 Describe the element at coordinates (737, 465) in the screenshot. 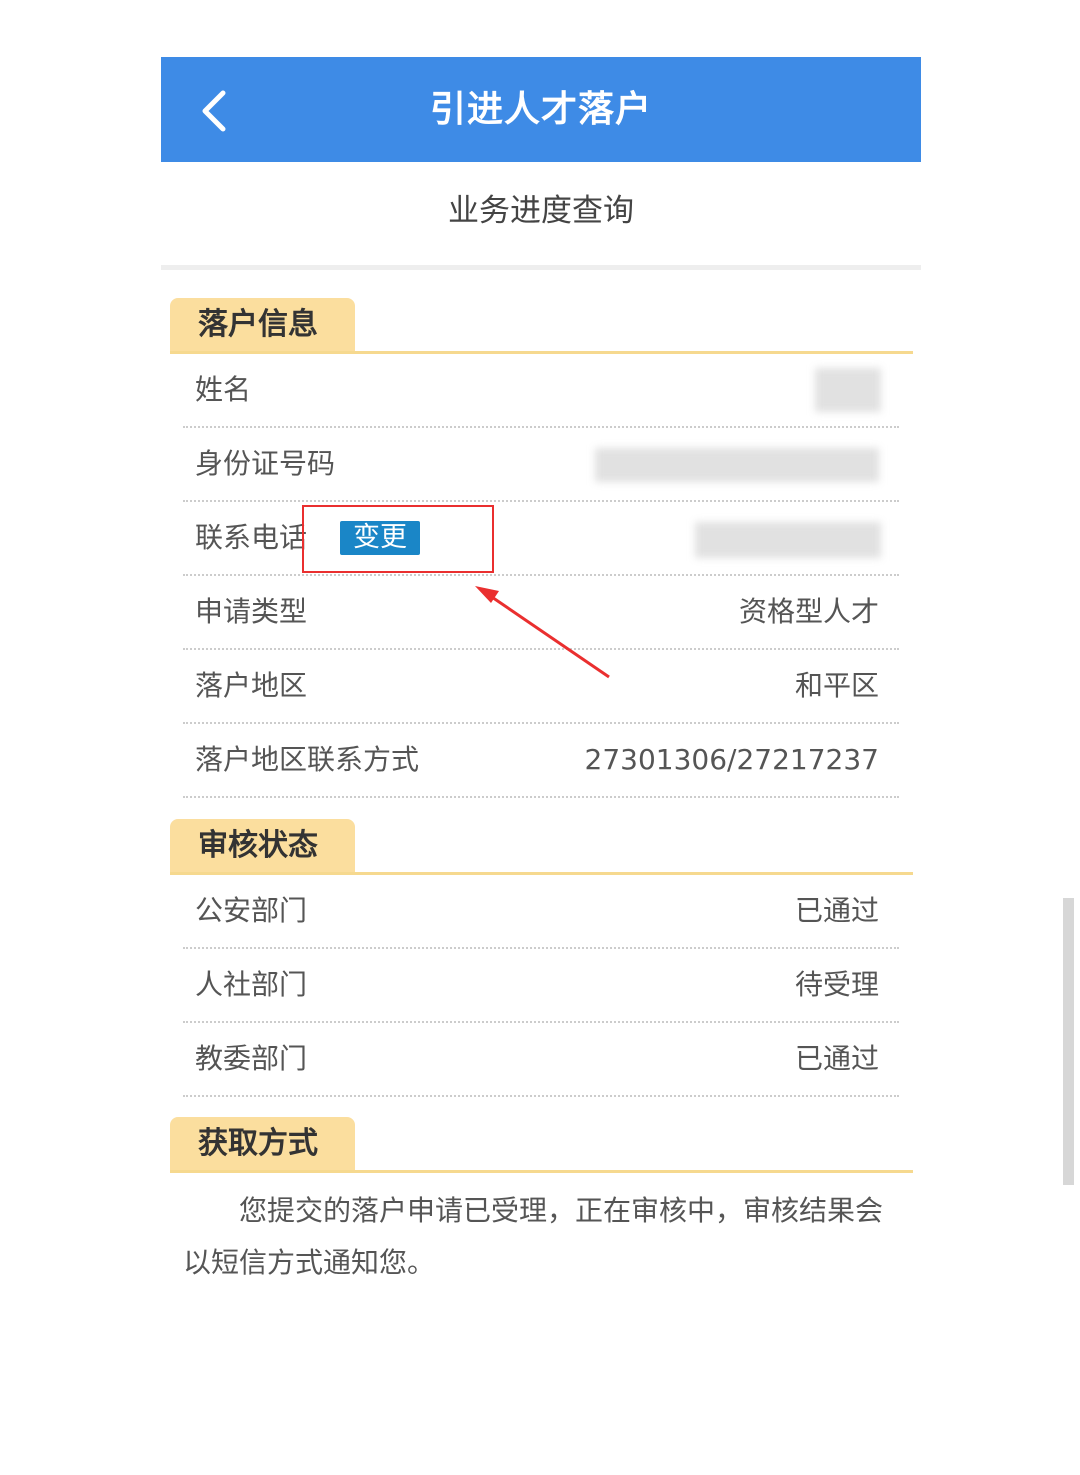

I see `redacted-id-number` at that location.